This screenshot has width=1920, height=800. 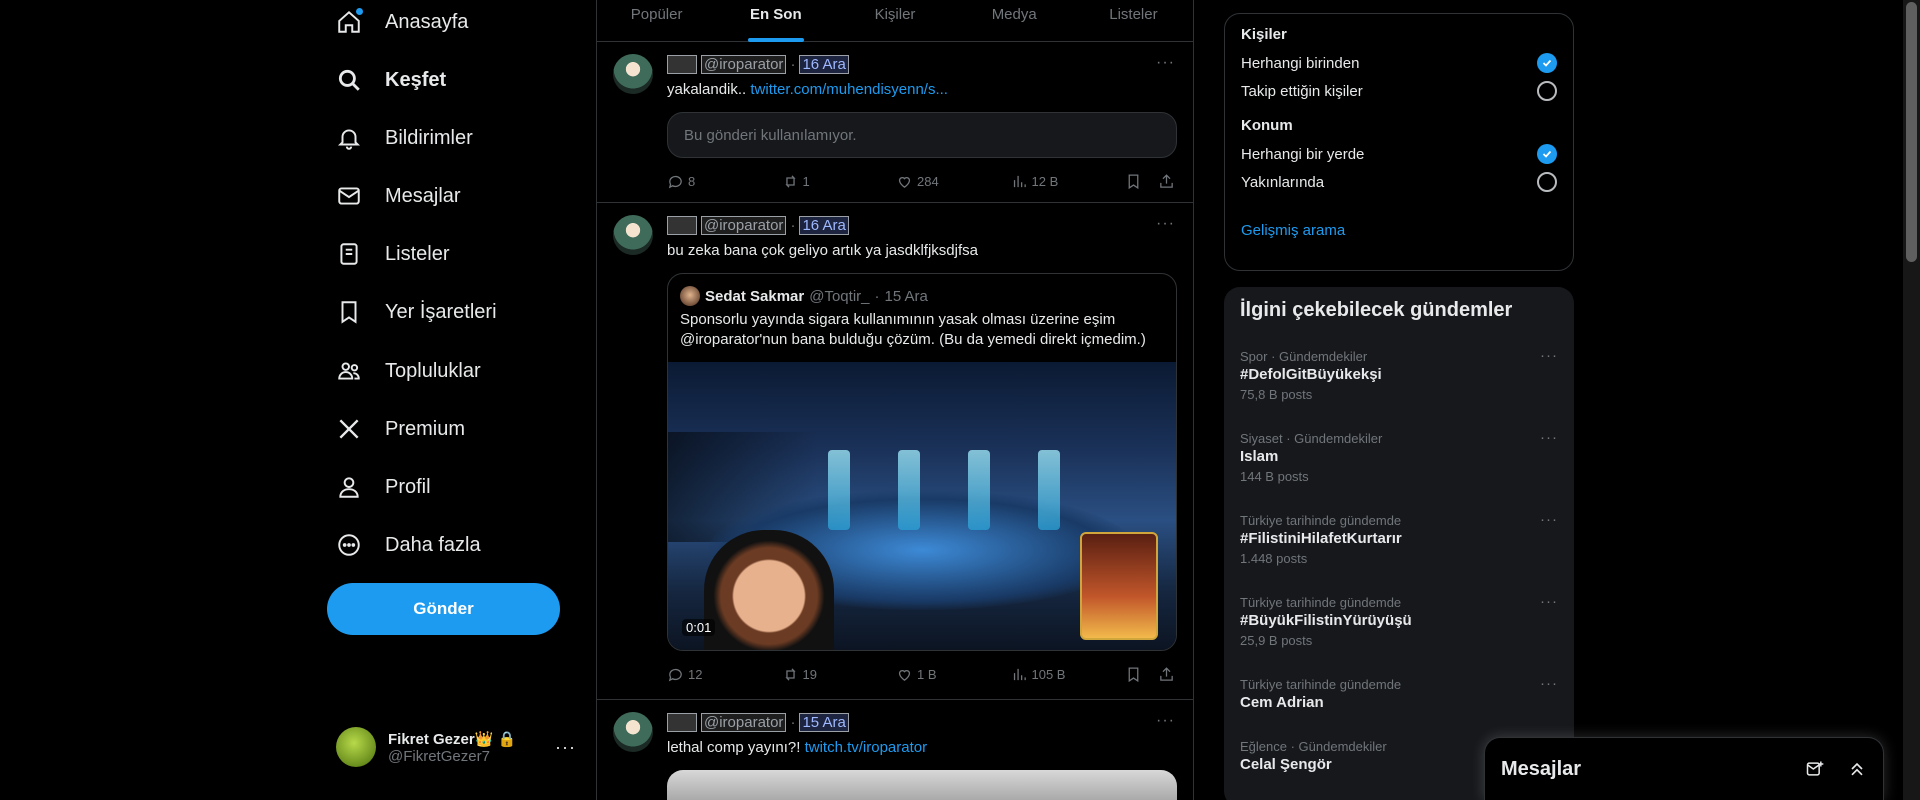 What do you see at coordinates (953, 674) in the screenshot?
I see `like-button: 1 B` at bounding box center [953, 674].